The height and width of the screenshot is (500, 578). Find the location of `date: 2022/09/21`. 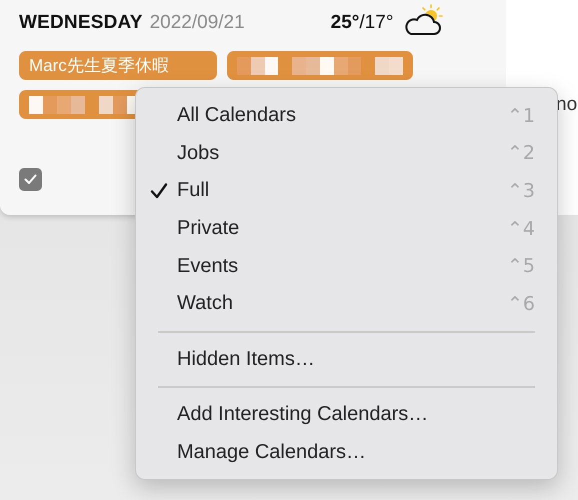

date: 2022/09/21 is located at coordinates (197, 23).